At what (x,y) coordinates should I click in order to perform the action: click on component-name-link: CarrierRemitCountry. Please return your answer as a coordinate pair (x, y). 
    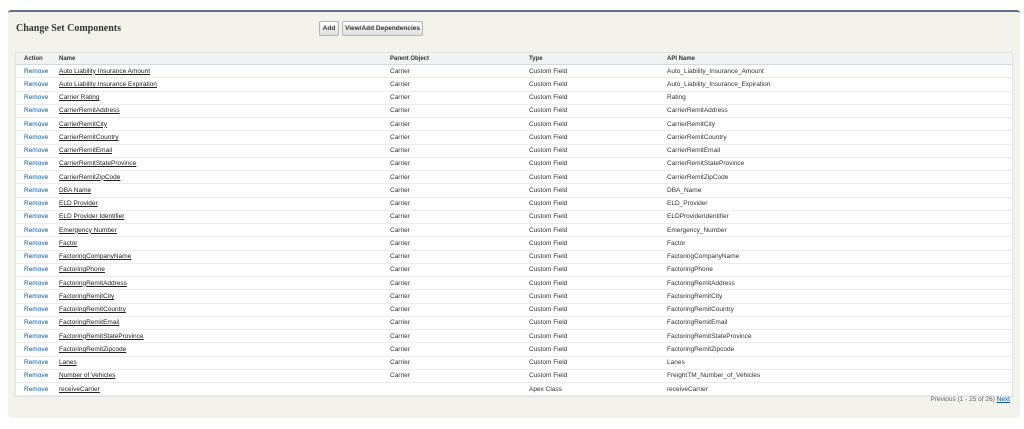
    Looking at the image, I should click on (224, 137).